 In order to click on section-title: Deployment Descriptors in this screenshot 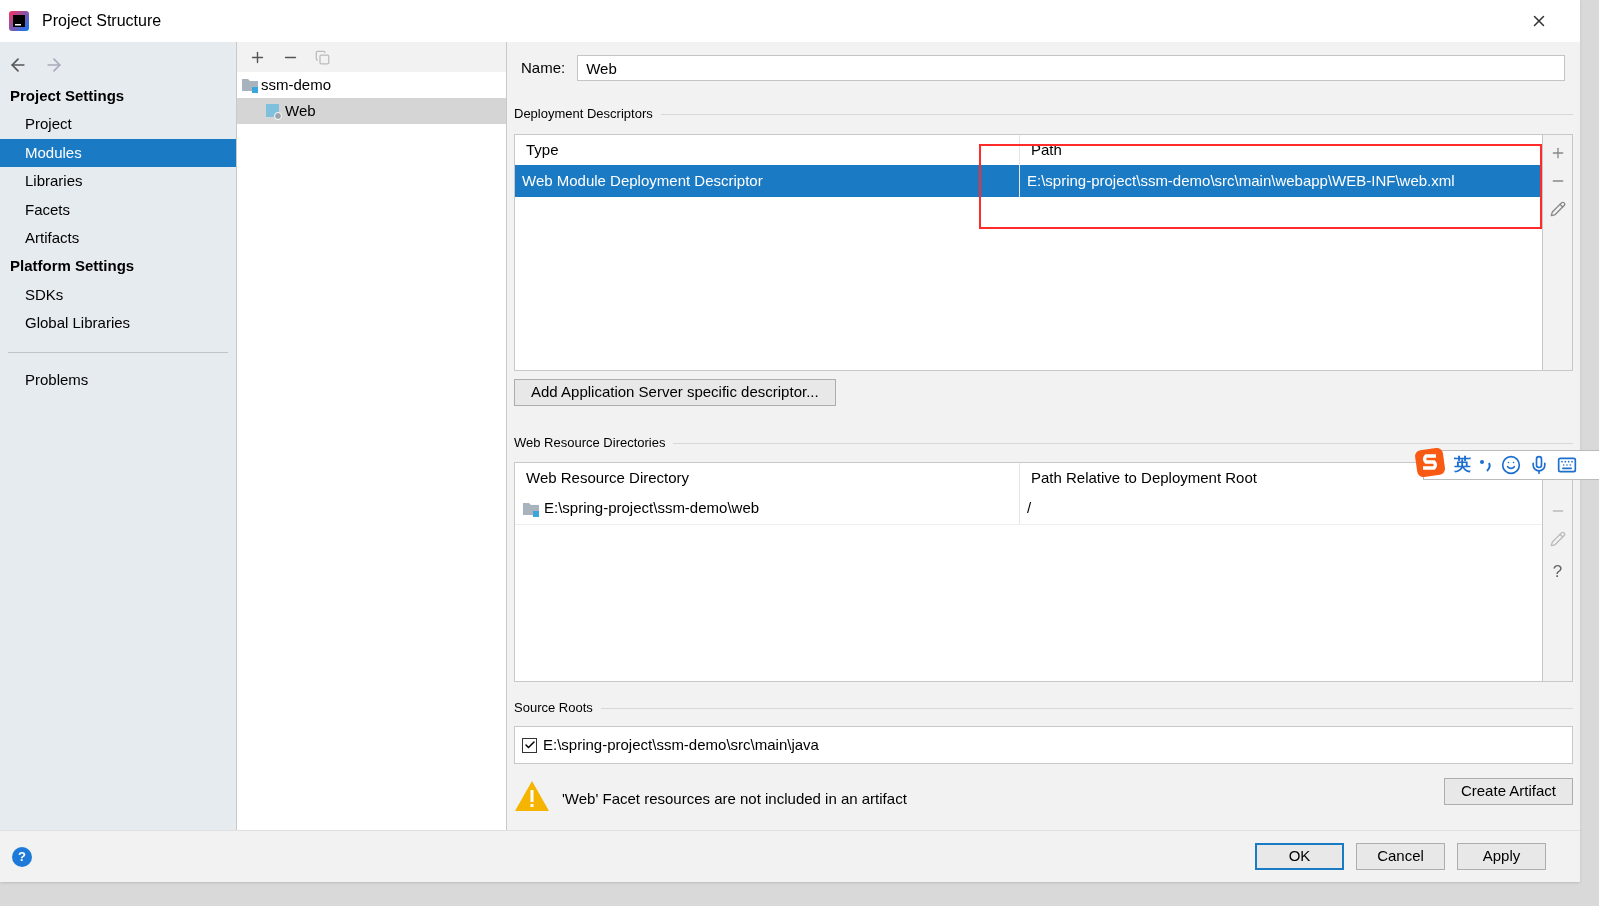, I will do `click(583, 114)`.